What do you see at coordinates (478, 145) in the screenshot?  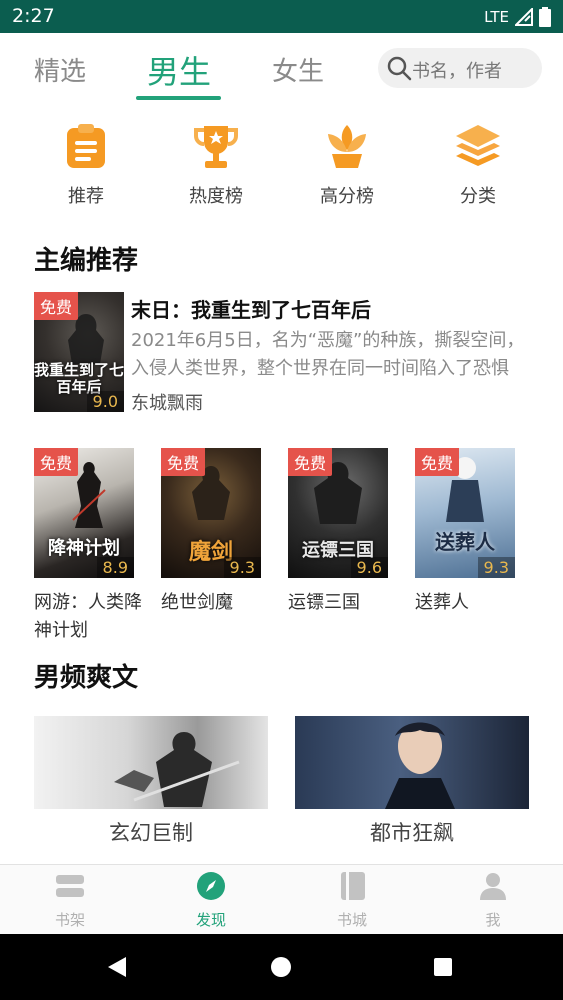 I see `layers-icon` at bounding box center [478, 145].